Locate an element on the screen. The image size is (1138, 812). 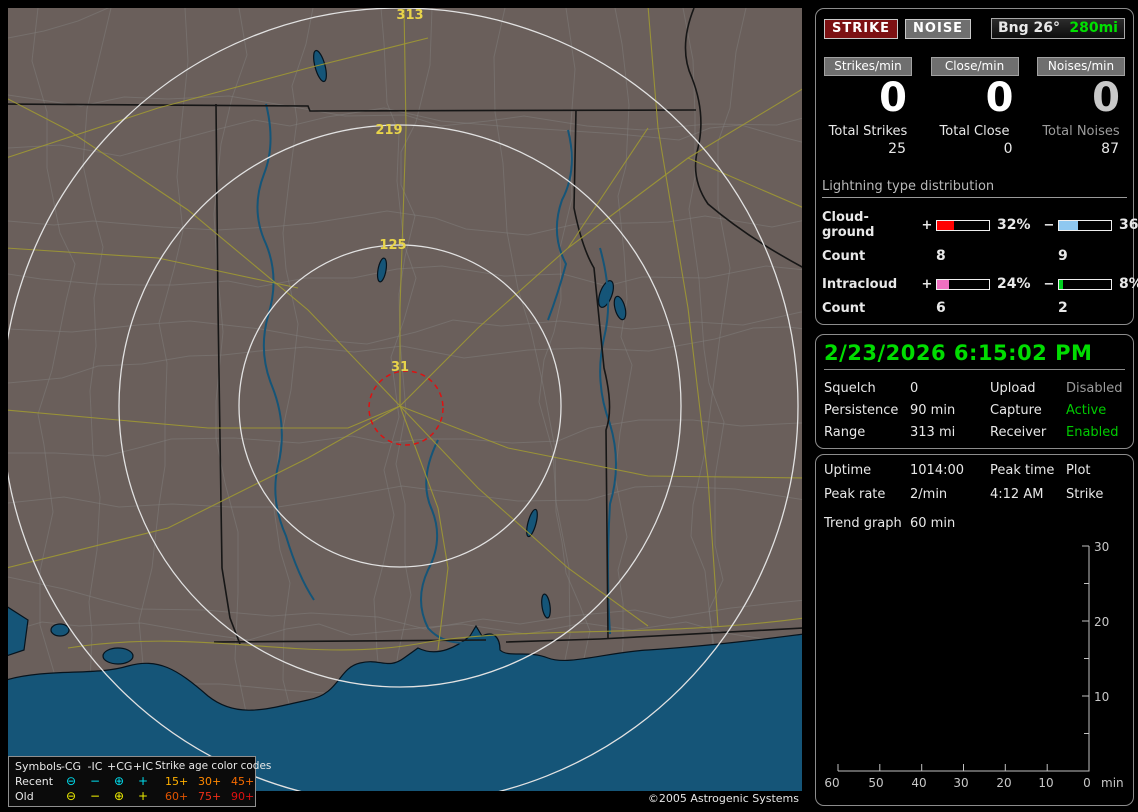
x-tick-10: 10 is located at coordinates (1045, 783).